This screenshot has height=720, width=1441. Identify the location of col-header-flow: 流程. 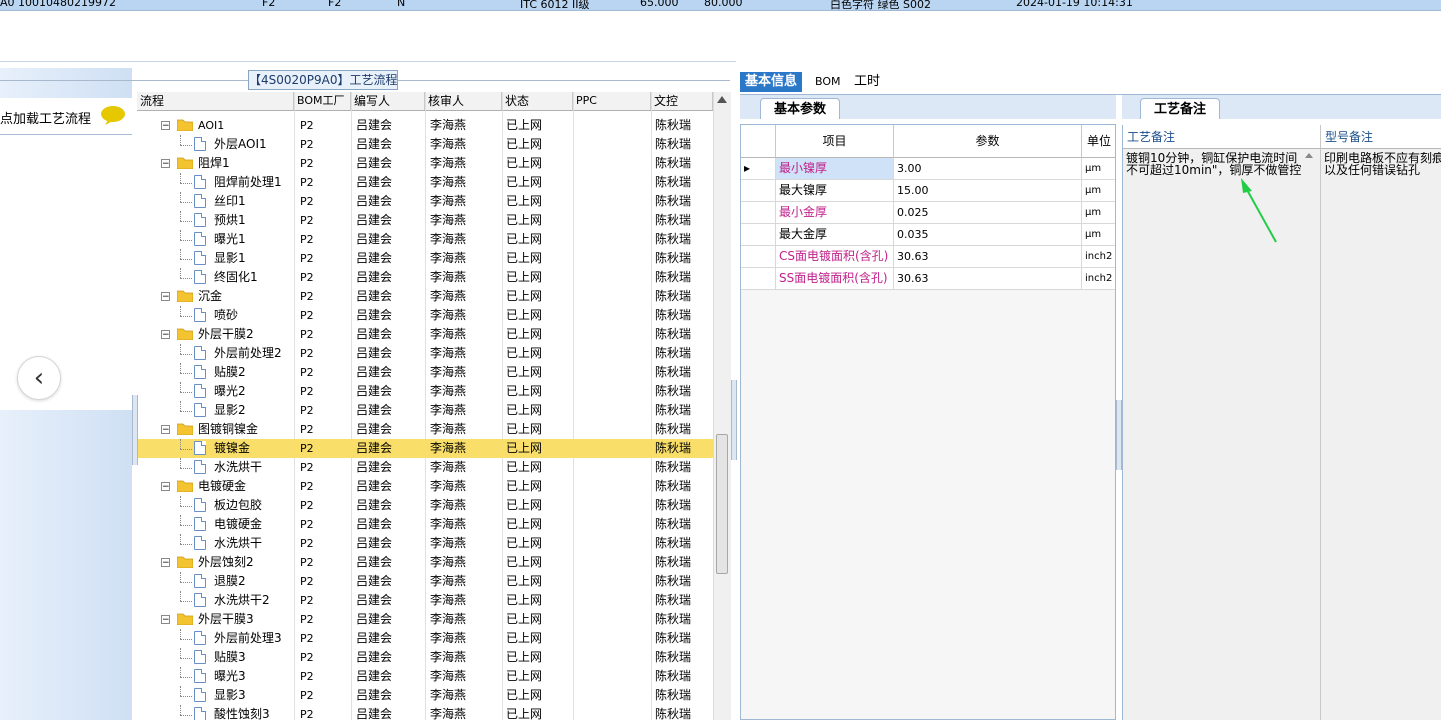
(215, 101).